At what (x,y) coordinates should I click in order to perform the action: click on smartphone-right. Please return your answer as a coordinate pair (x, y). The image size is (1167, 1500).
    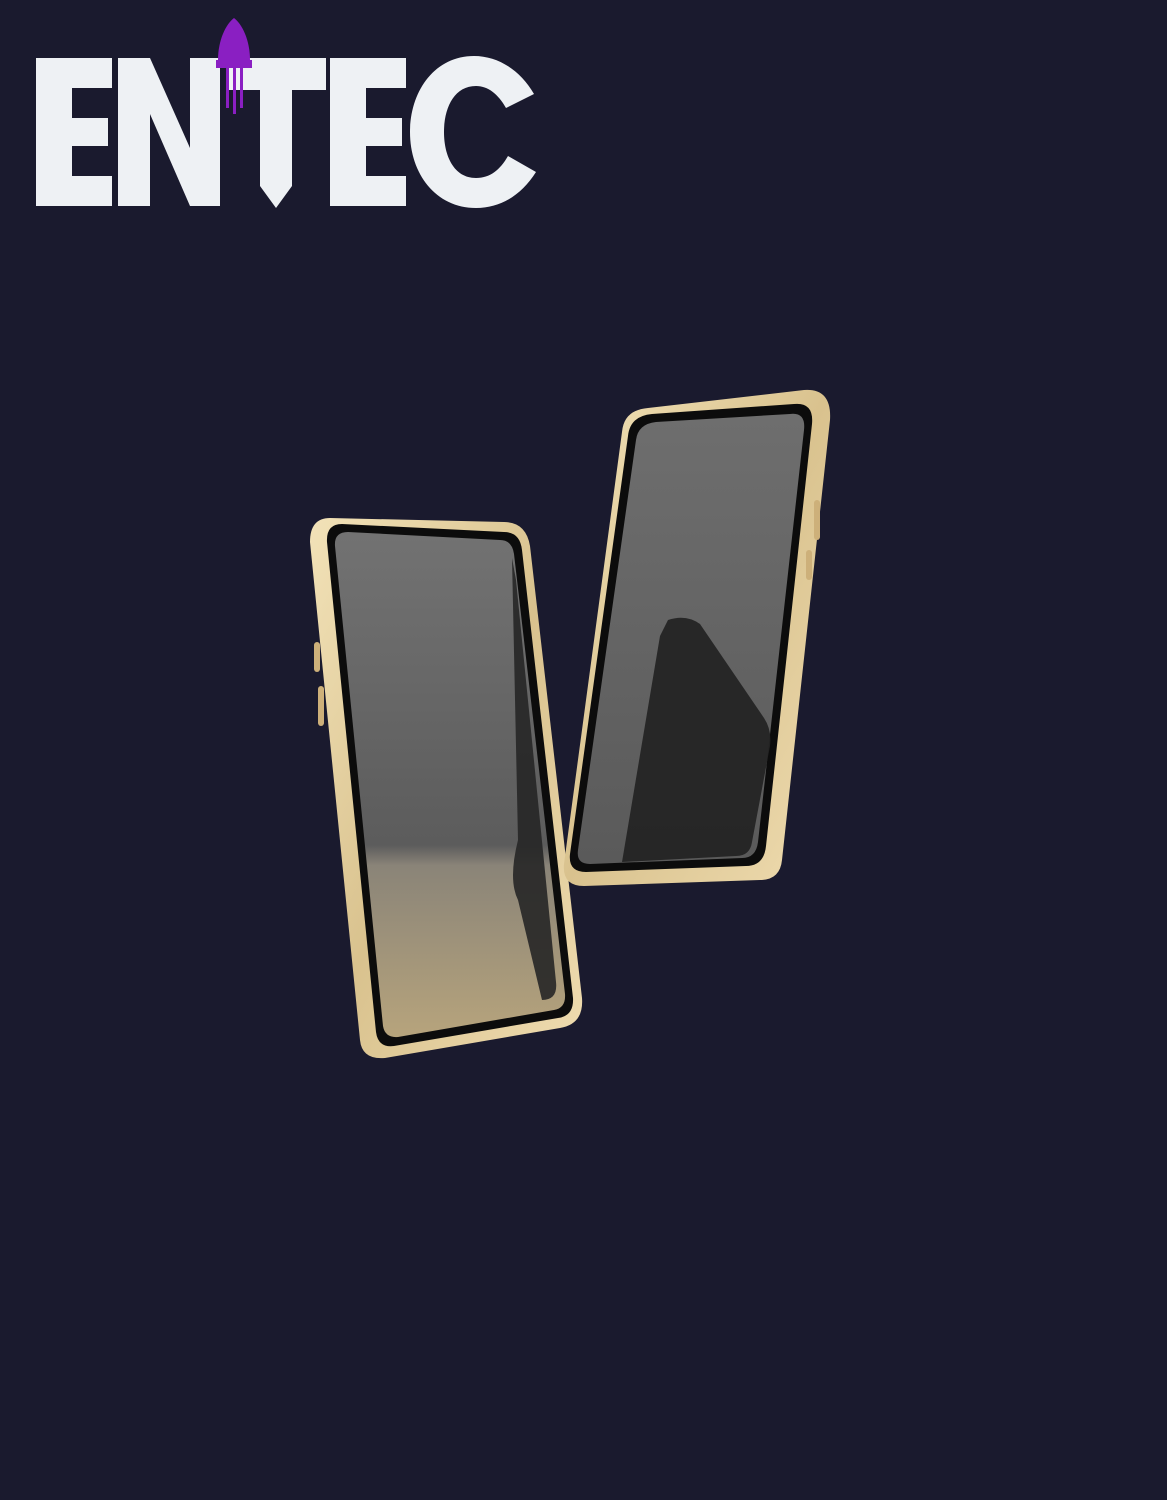
    Looking at the image, I should click on (697, 637).